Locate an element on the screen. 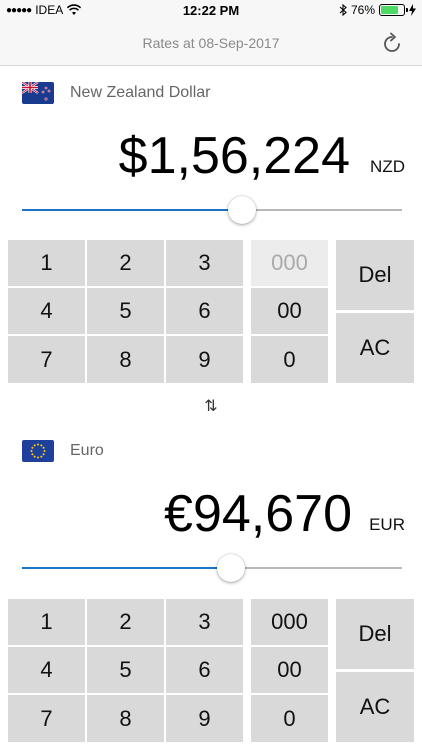 This screenshot has width=422, height=750. from-currency-code: NZD is located at coordinates (387, 166).